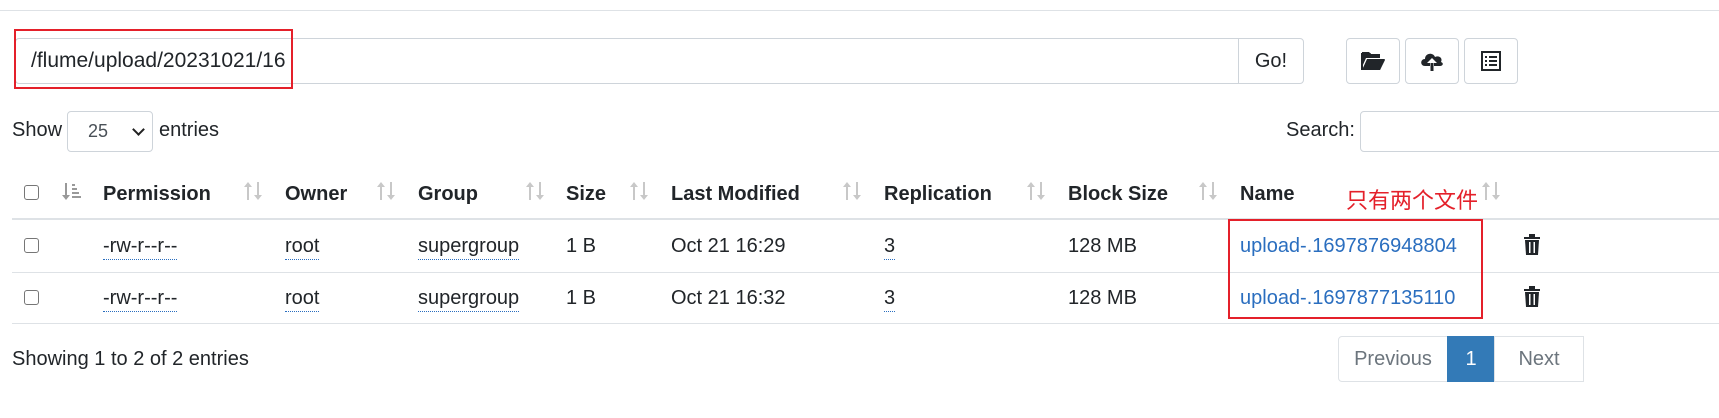 This screenshot has height=418, width=1719. What do you see at coordinates (865, 323) in the screenshot?
I see `table-bottom-divider` at bounding box center [865, 323].